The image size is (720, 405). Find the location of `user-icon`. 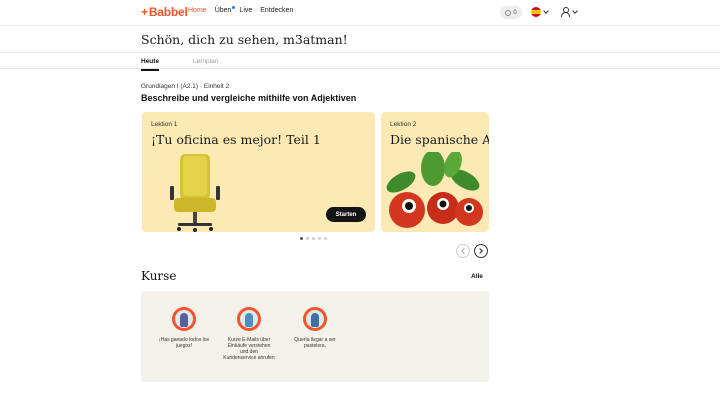

user-icon is located at coordinates (565, 12).